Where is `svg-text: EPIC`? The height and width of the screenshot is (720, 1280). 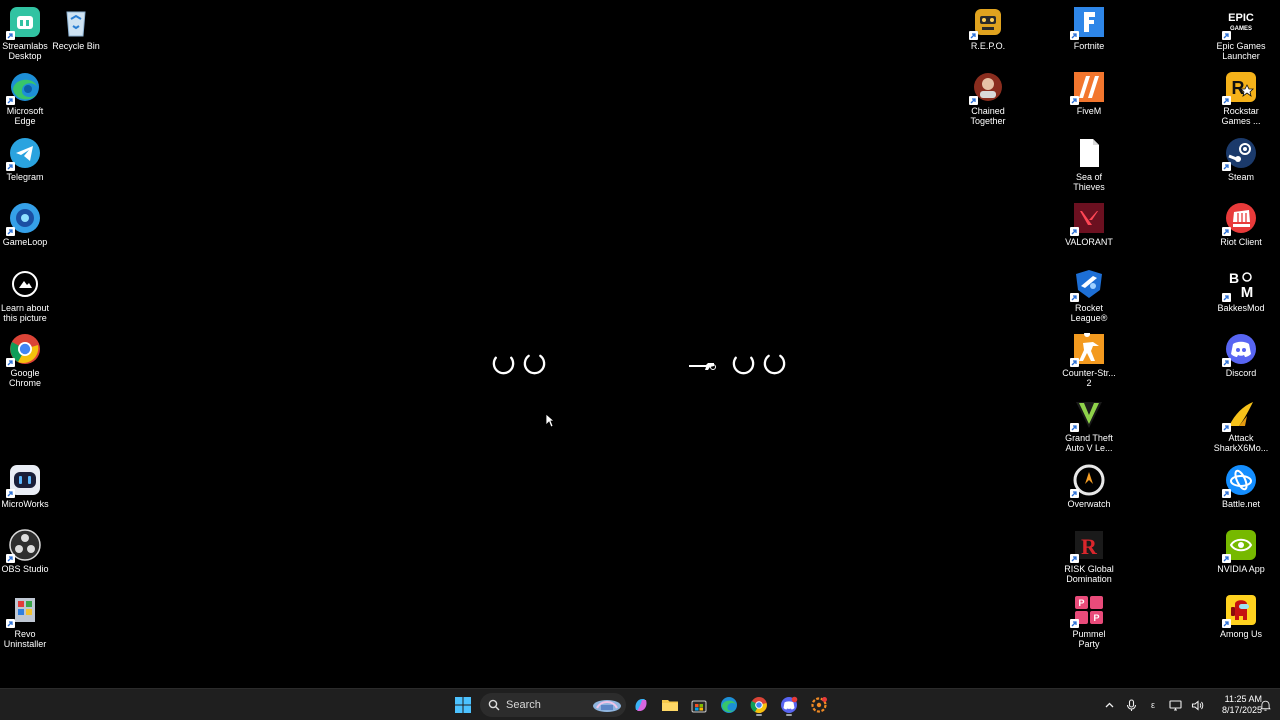
svg-text: EPIC is located at coordinates (1241, 18).